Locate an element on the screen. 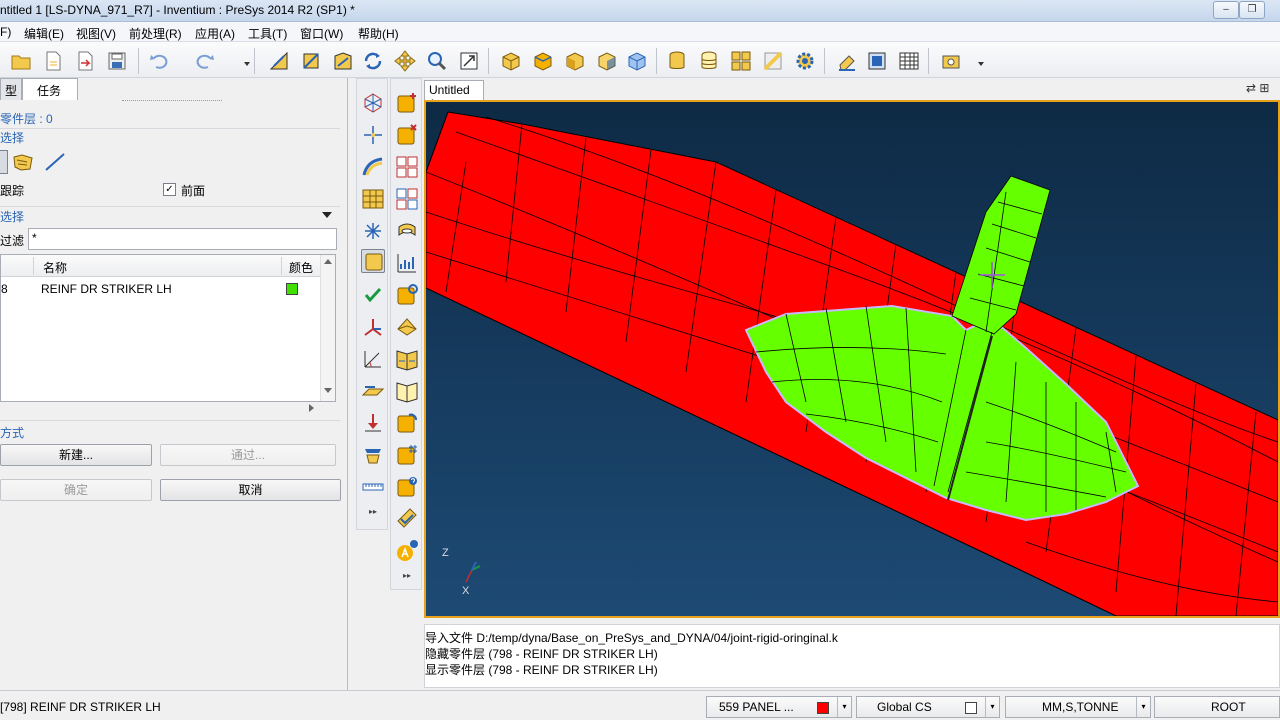  tab-task: 任务 is located at coordinates (50, 89).